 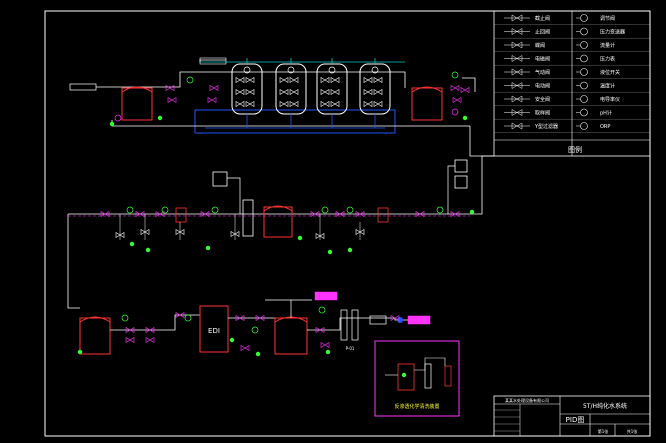 What do you see at coordinates (605, 406) in the screenshot?
I see `project-title: 5T/H纯化水系统` at bounding box center [605, 406].